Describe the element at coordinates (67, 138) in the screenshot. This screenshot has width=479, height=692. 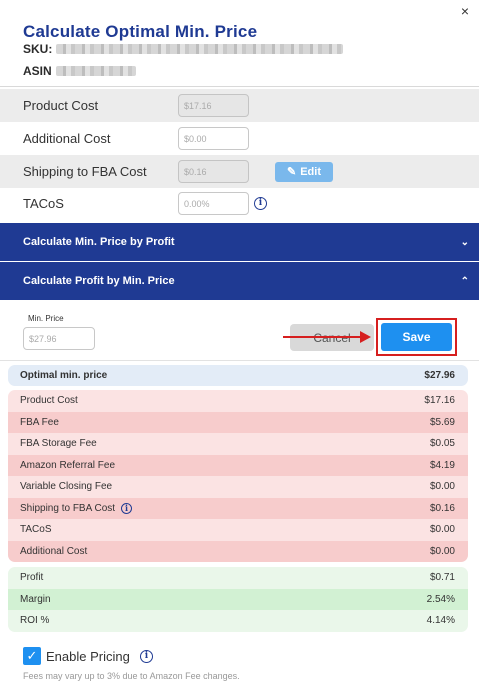
I see `additional-cost-label: Additional Cost` at that location.